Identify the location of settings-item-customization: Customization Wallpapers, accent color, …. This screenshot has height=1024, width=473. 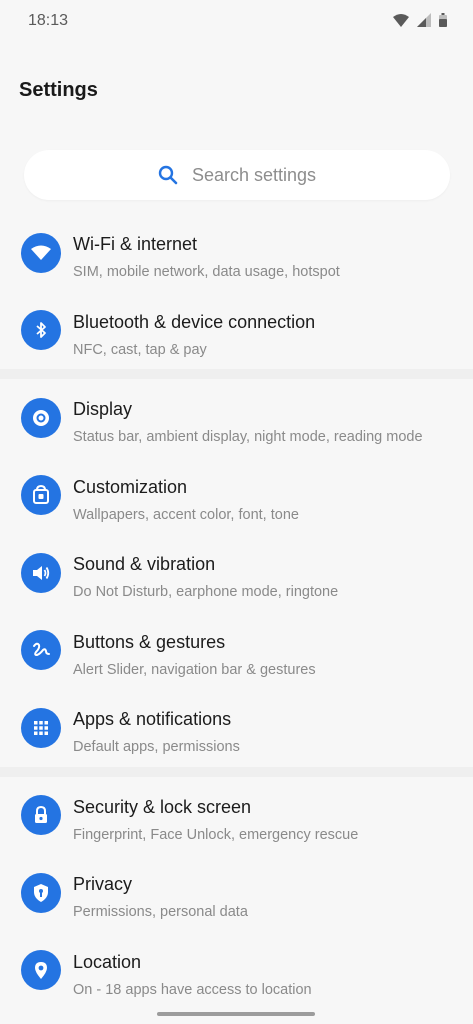
(236, 496).